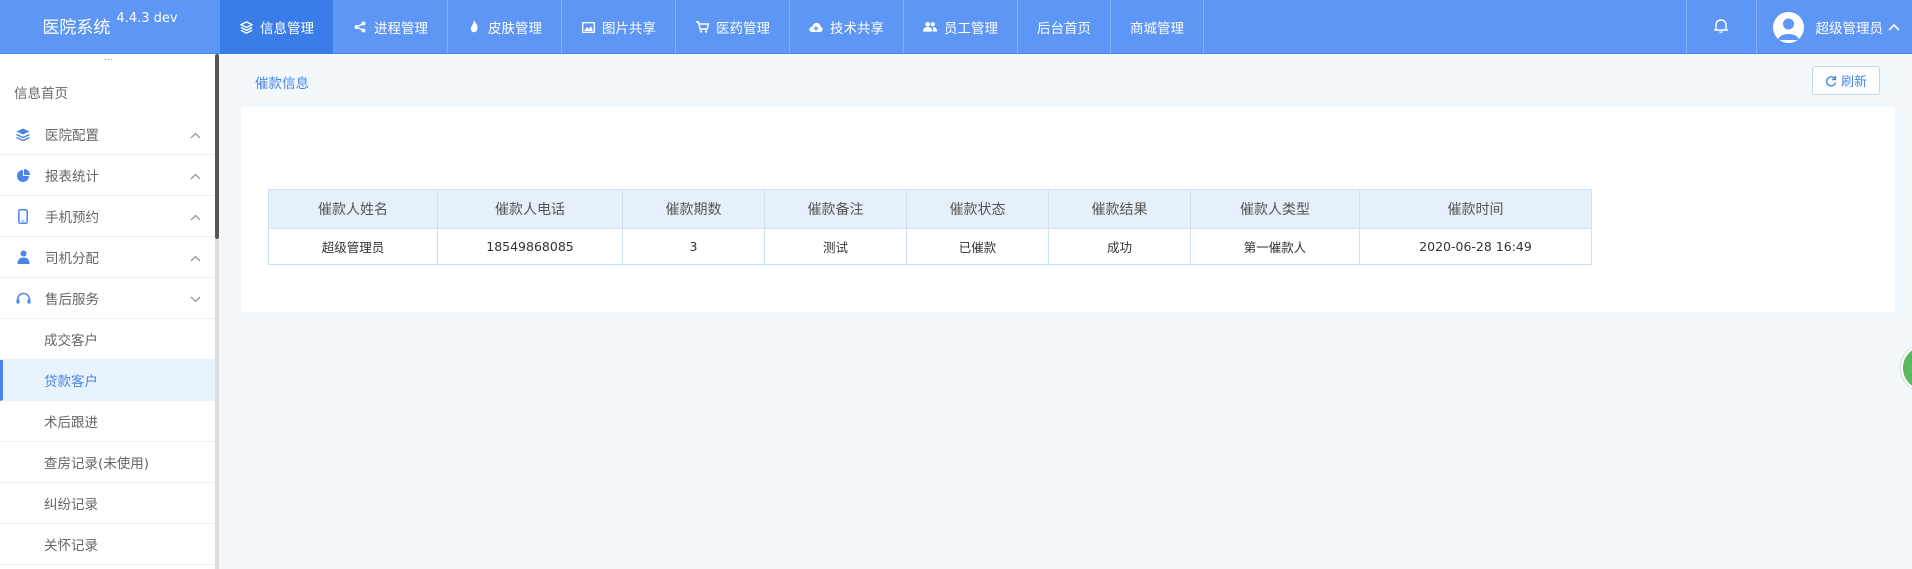 This screenshot has height=569, width=1912. I want to click on nav-label: 商城管理, so click(1157, 29).